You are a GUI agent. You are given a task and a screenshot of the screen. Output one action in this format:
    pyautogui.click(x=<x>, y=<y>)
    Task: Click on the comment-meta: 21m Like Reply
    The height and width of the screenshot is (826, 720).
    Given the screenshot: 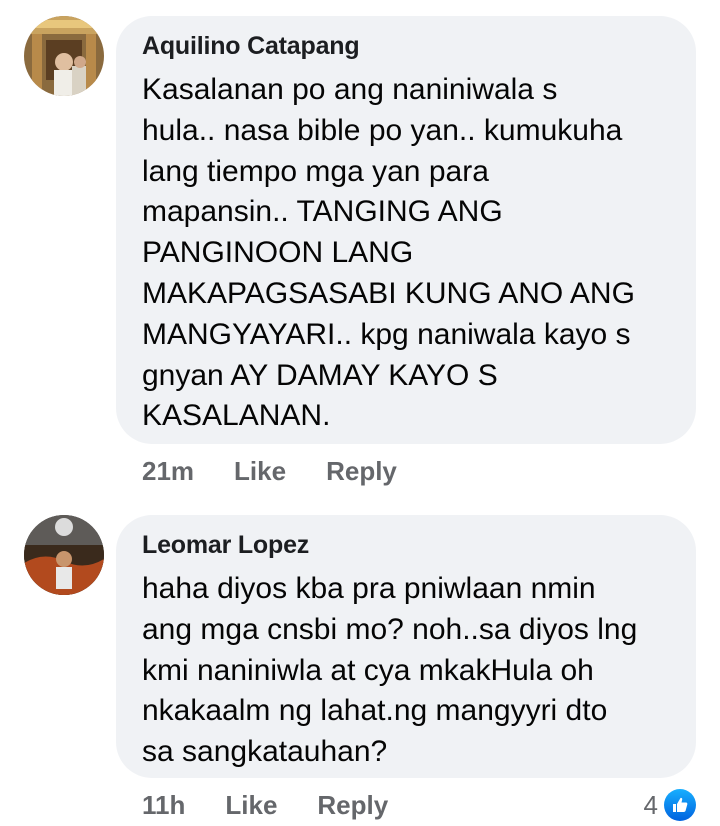 What is the action you would take?
    pyautogui.click(x=269, y=471)
    